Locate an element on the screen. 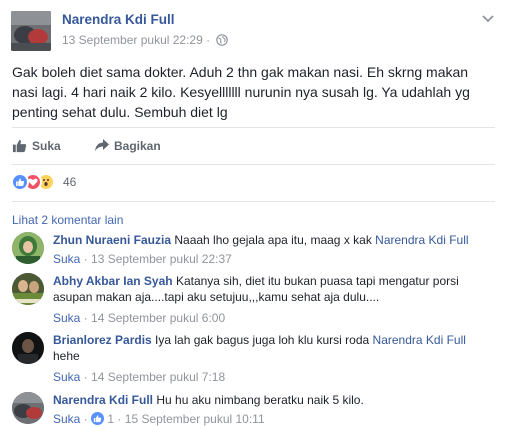  post-timestamp: 13 September pukul 22:29 · is located at coordinates (145, 40).